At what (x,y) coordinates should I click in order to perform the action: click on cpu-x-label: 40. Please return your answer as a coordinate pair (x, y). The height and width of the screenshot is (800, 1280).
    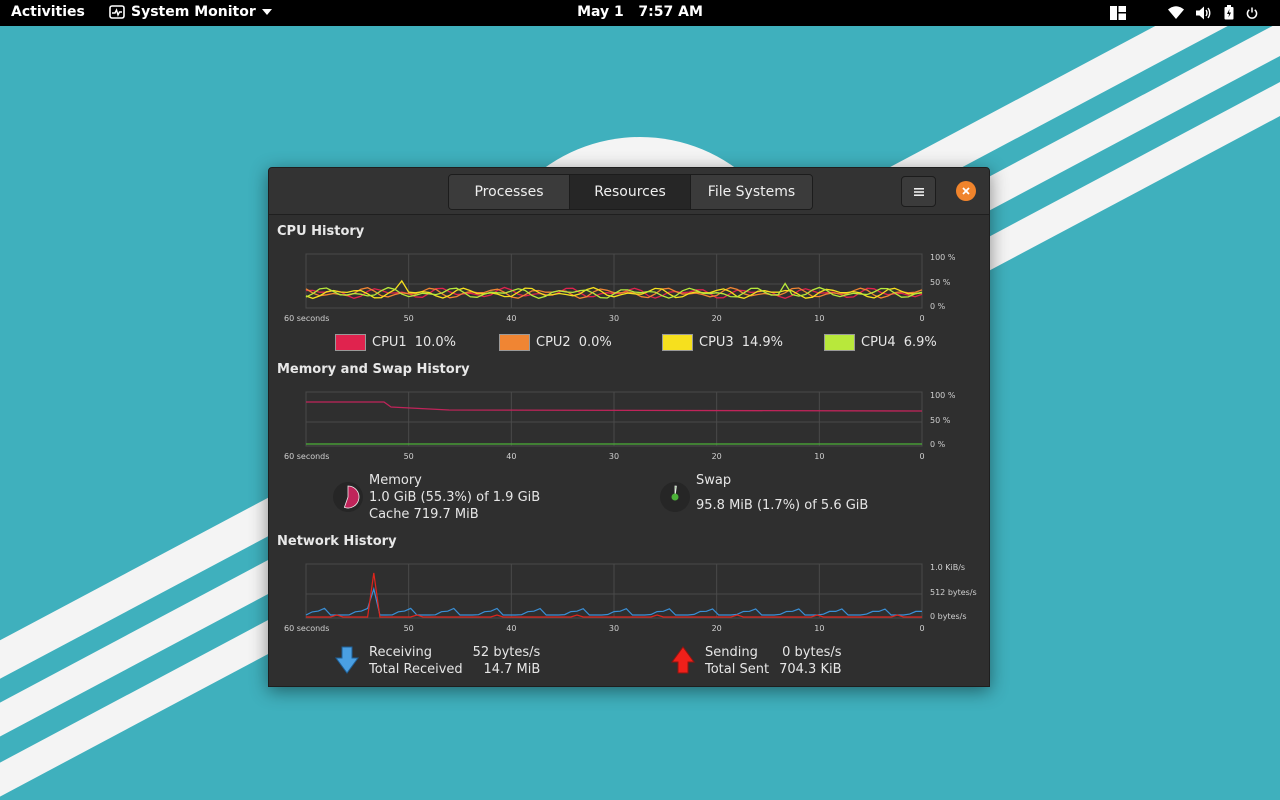
    Looking at the image, I should click on (511, 318).